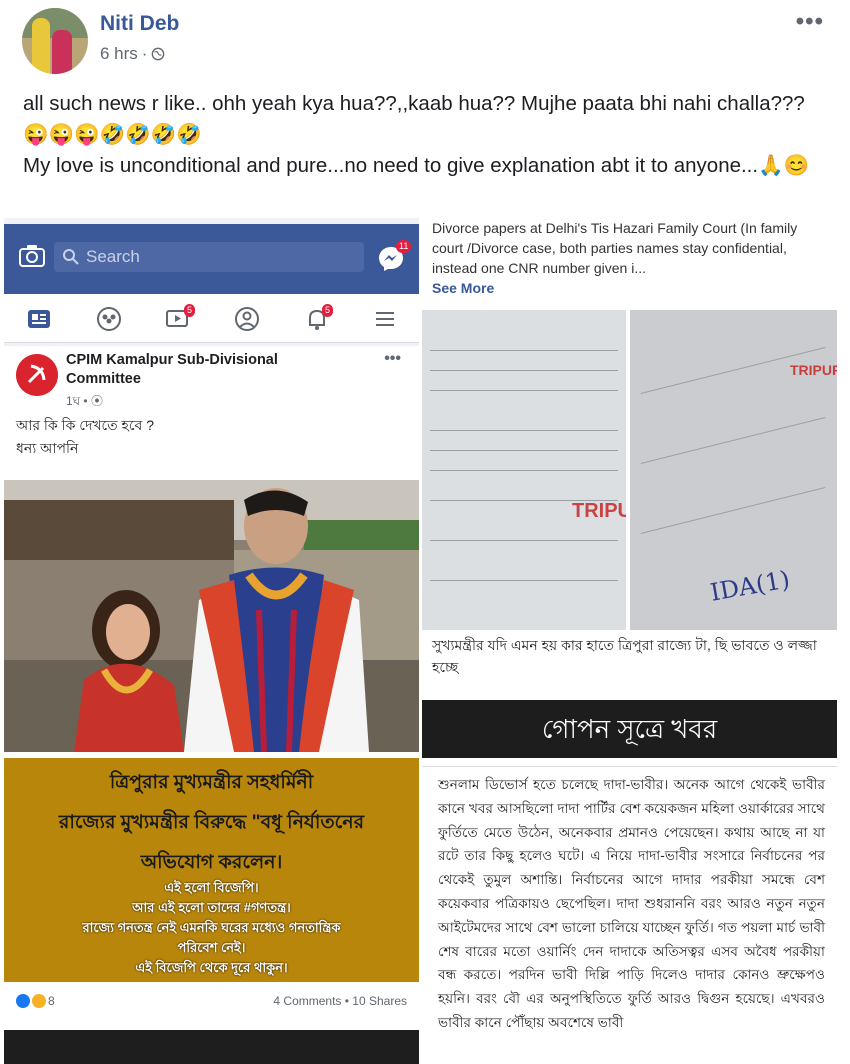  I want to click on reaction-count: 8, so click(51, 1001).